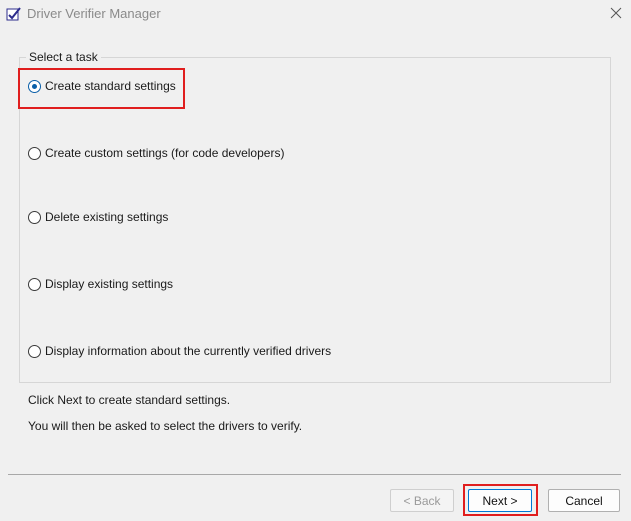 The image size is (631, 521). Describe the element at coordinates (129, 400) in the screenshot. I see `description-line-1: Click Next to create standard settings.` at that location.